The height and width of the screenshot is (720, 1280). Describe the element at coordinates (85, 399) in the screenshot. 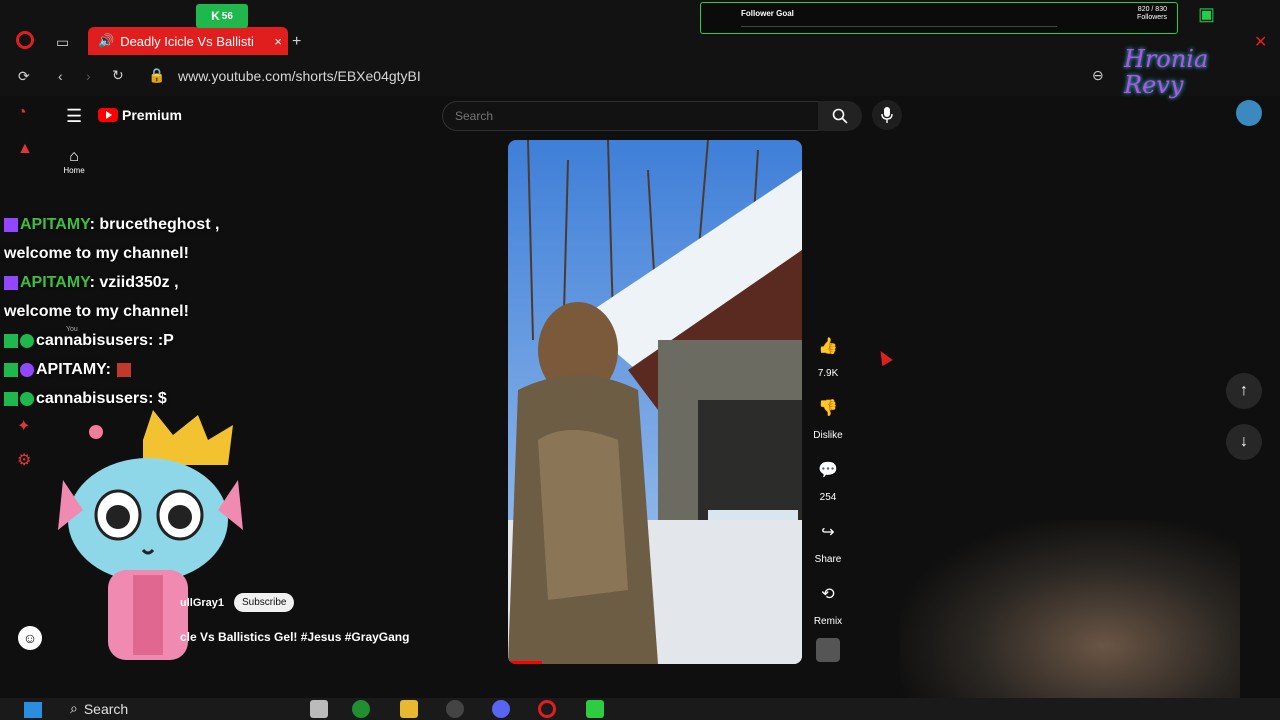

I see `chat-line: cannabisusers: $` at that location.